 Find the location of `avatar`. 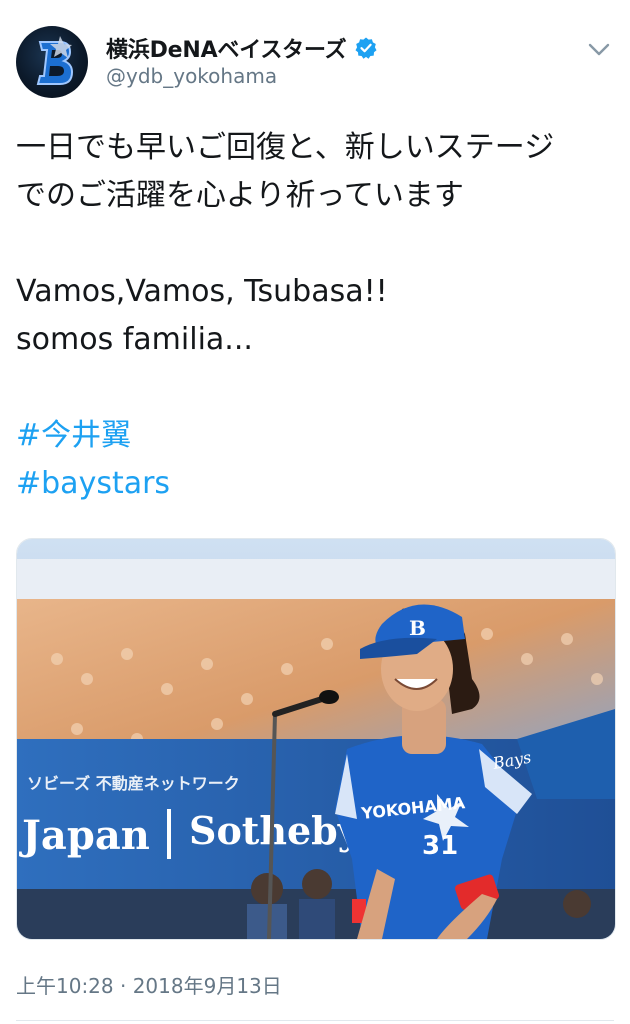

avatar is located at coordinates (52, 62).